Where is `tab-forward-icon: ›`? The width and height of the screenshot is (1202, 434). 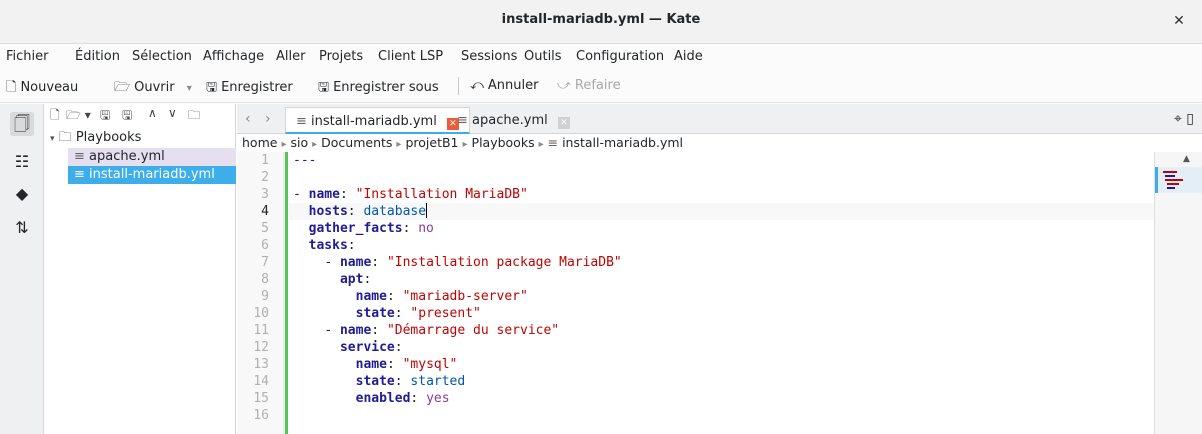
tab-forward-icon: › is located at coordinates (268, 119).